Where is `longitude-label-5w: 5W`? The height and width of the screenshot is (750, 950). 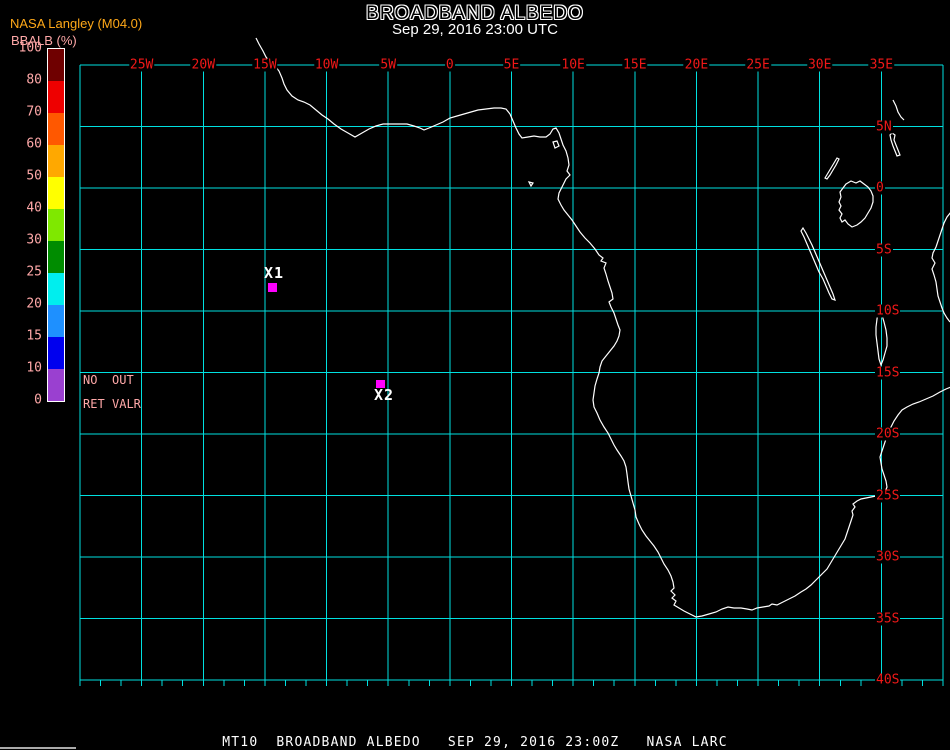
longitude-label-5w: 5W is located at coordinates (388, 65).